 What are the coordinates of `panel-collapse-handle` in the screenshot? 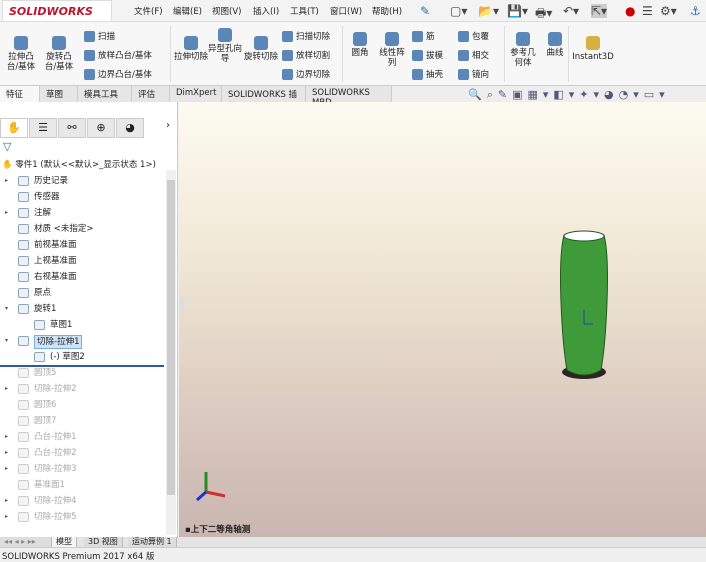 It's located at (181, 304).